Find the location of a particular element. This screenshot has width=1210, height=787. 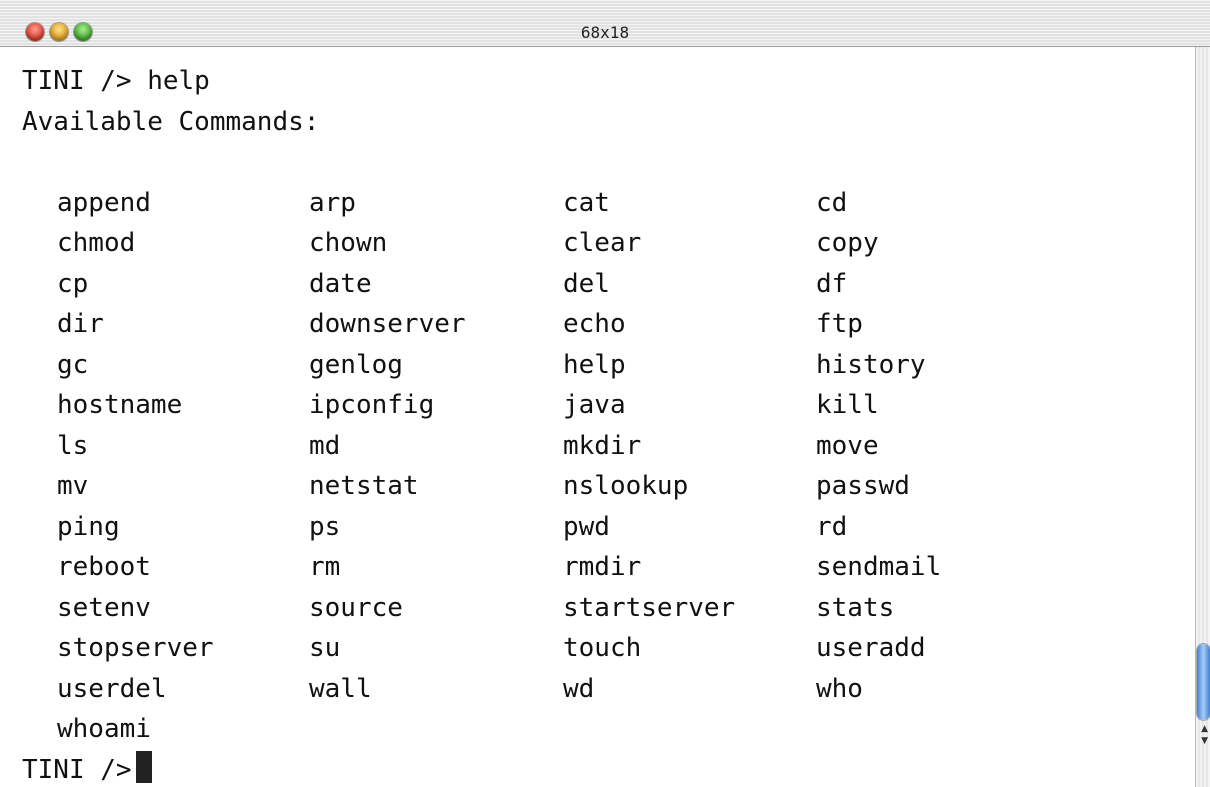

command-row: ls md mkdir move is located at coordinates (450, 446).